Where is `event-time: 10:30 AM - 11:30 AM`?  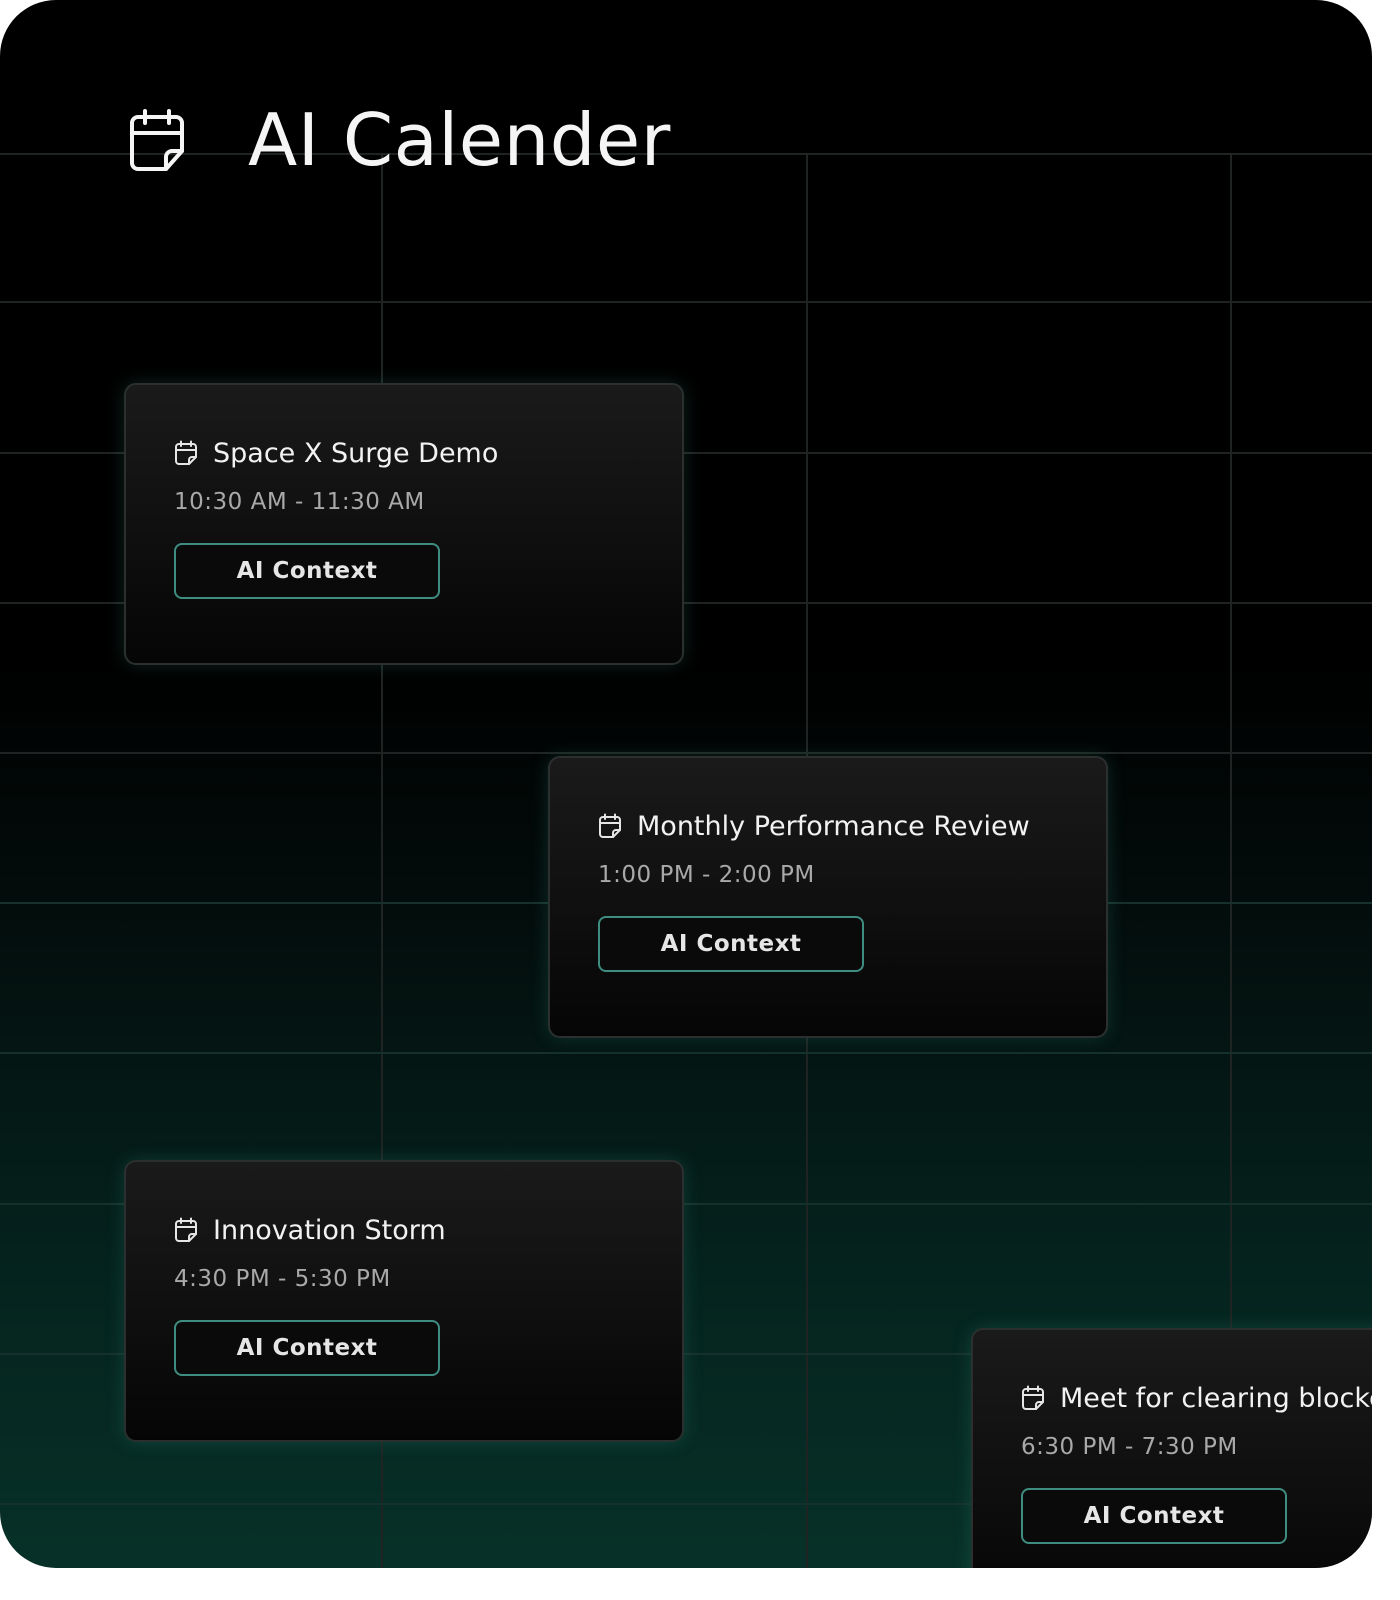
event-time: 10:30 AM - 11:30 AM is located at coordinates (299, 502).